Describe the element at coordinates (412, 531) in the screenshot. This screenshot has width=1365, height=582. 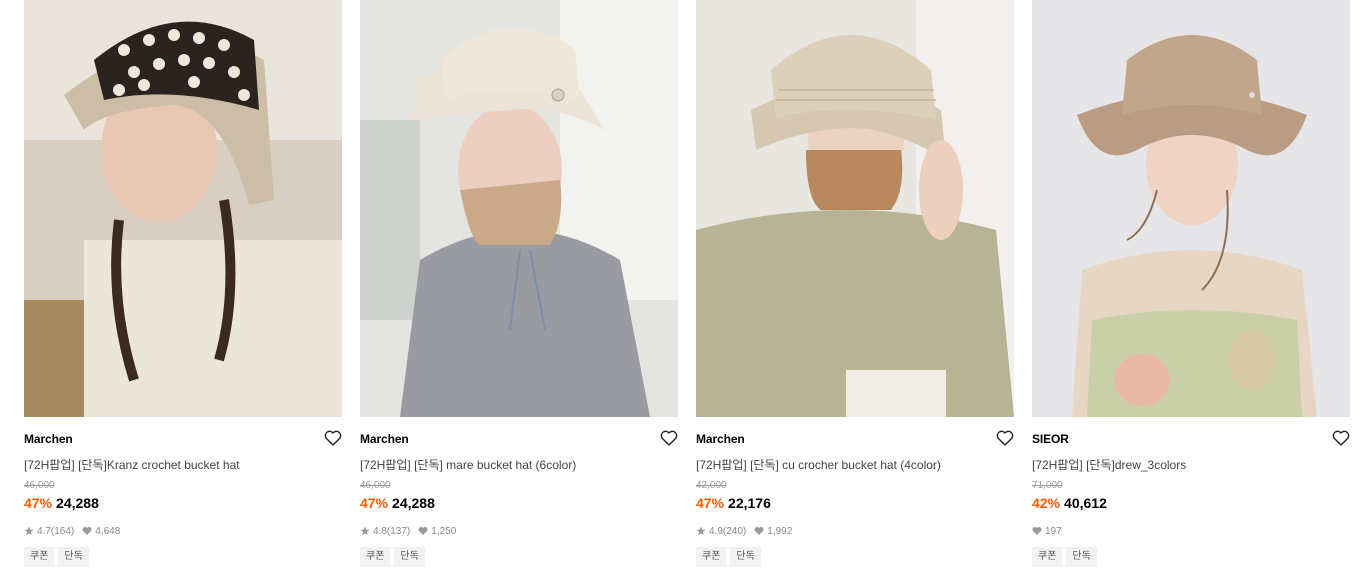
I see `product-stats: 4.8 (137) 1,250` at that location.